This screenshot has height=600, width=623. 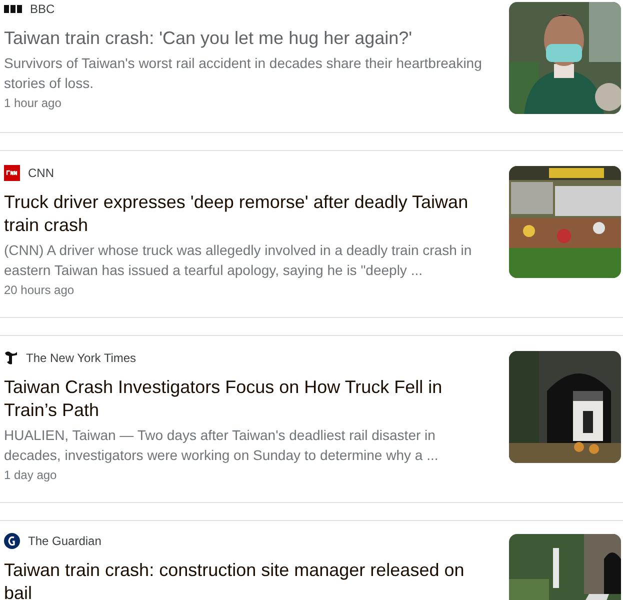 What do you see at coordinates (250, 38) in the screenshot?
I see `headline-link: Taiwan train crash: 'Can you let me hug her again?'` at bounding box center [250, 38].